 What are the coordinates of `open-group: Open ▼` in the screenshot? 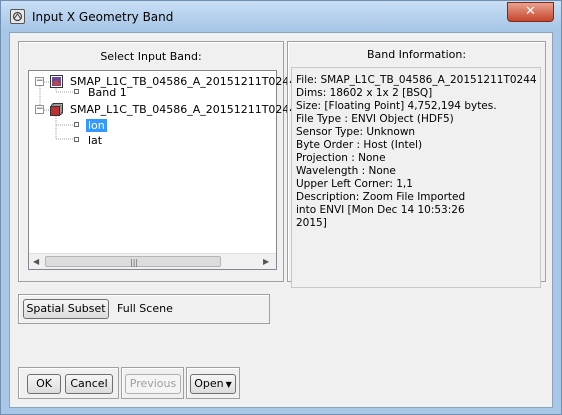 It's located at (213, 383).